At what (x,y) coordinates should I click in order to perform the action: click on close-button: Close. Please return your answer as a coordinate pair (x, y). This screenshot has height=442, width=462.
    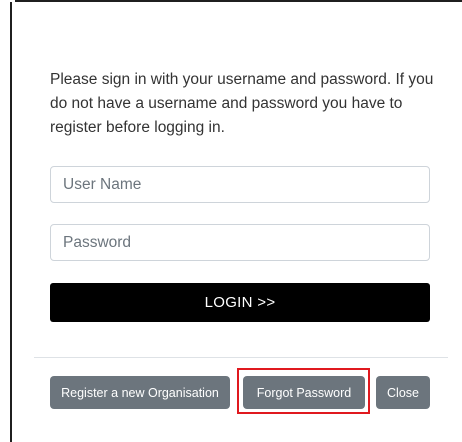
    Looking at the image, I should click on (403, 392).